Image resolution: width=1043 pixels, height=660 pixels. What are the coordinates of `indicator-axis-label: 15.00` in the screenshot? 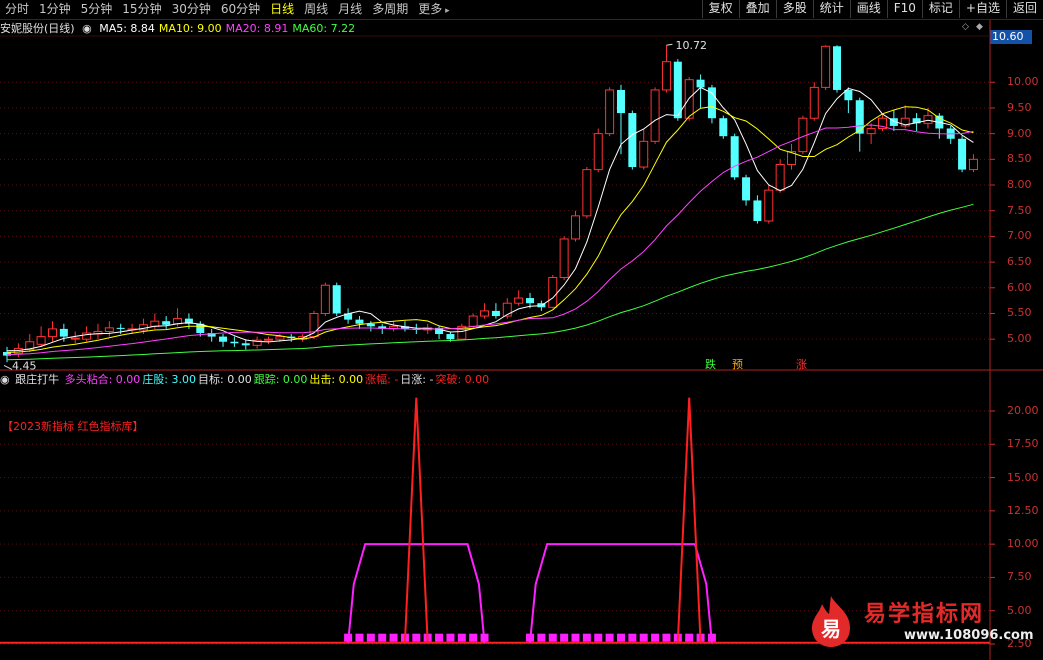 It's located at (1023, 477).